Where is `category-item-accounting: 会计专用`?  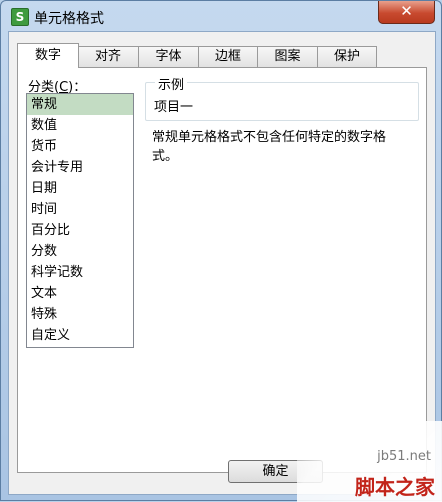 category-item-accounting: 会计专用 is located at coordinates (80, 167).